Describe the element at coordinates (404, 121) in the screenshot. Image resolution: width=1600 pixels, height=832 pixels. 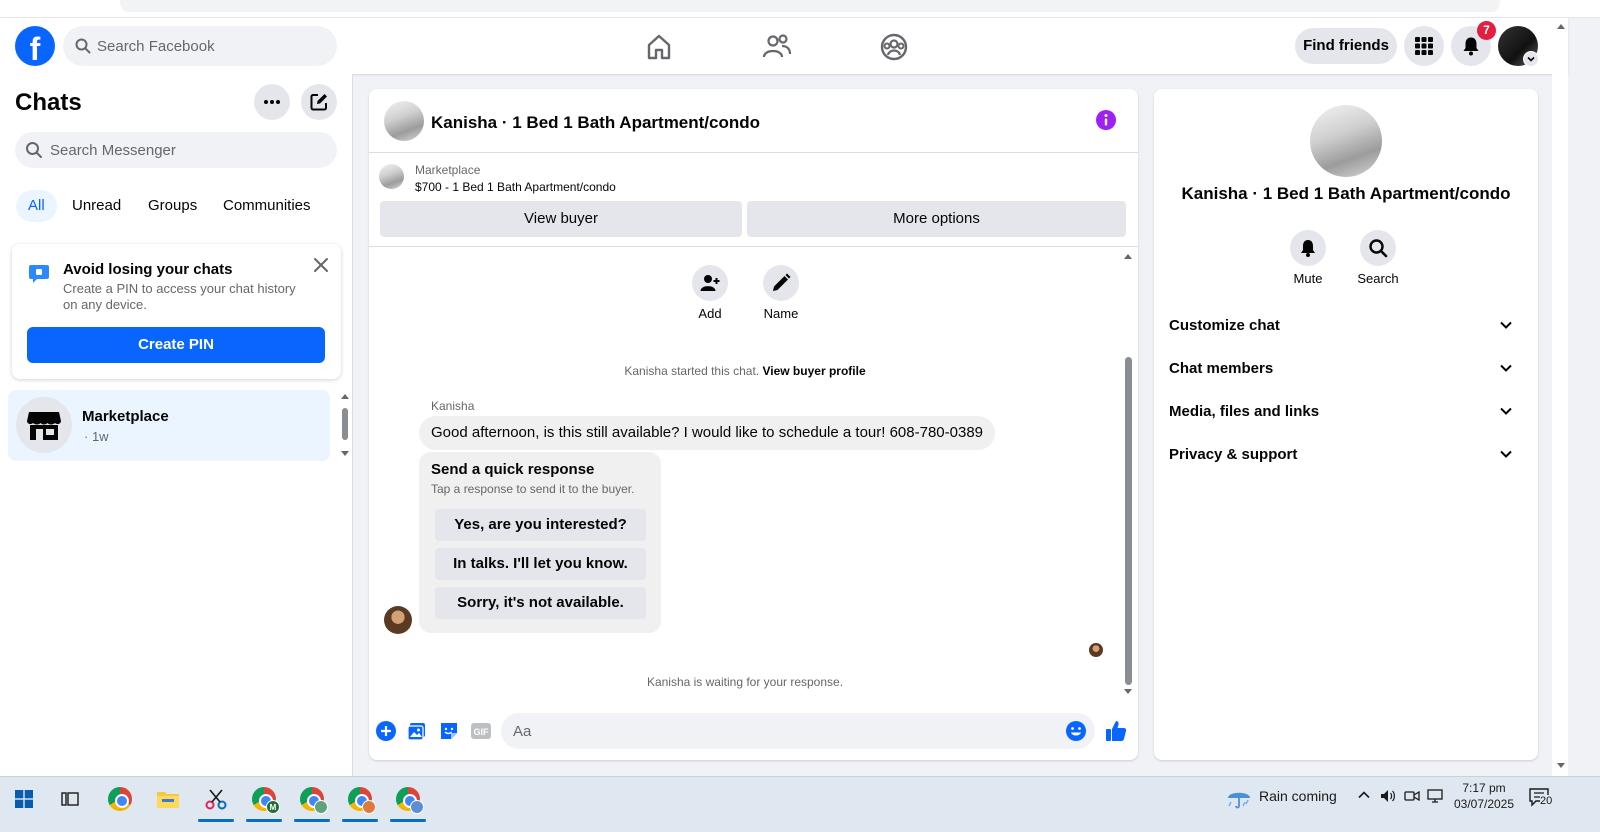
I see `chat-avatar` at that location.